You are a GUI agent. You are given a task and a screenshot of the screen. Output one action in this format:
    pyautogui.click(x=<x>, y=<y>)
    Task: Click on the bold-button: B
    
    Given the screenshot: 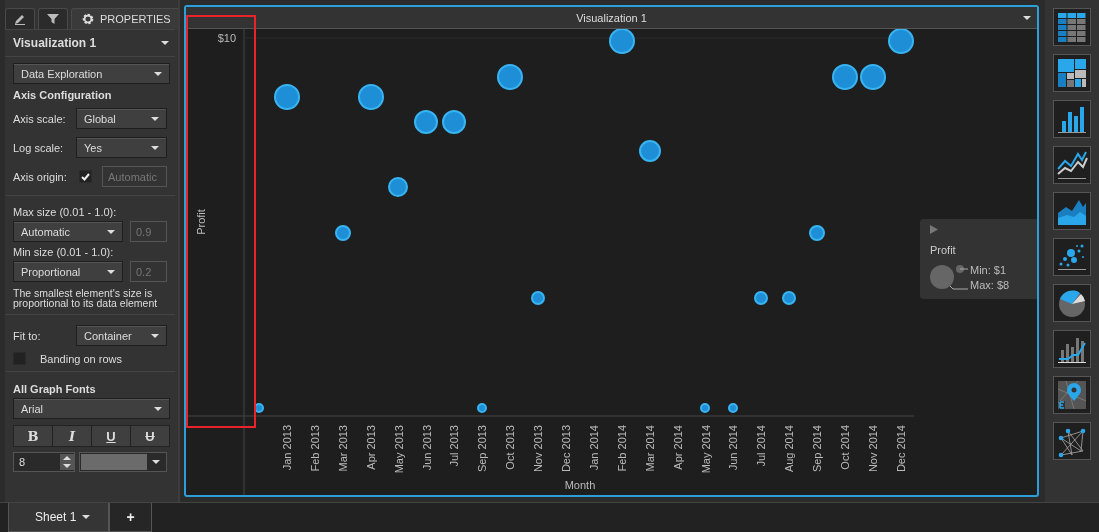 What is the action you would take?
    pyautogui.click(x=33, y=436)
    